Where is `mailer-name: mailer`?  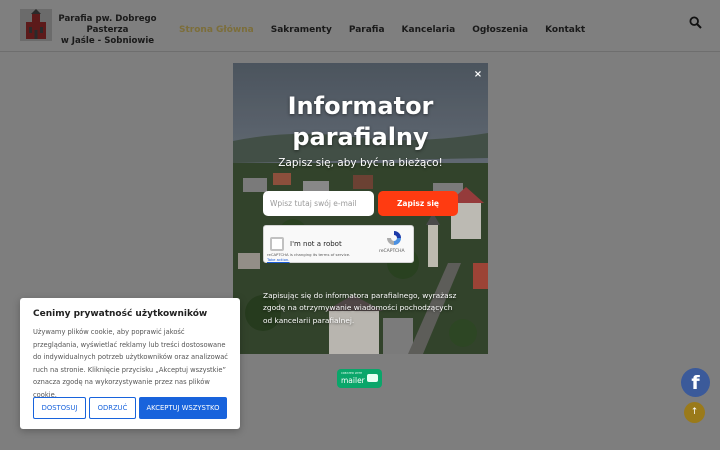 mailer-name: mailer is located at coordinates (353, 380).